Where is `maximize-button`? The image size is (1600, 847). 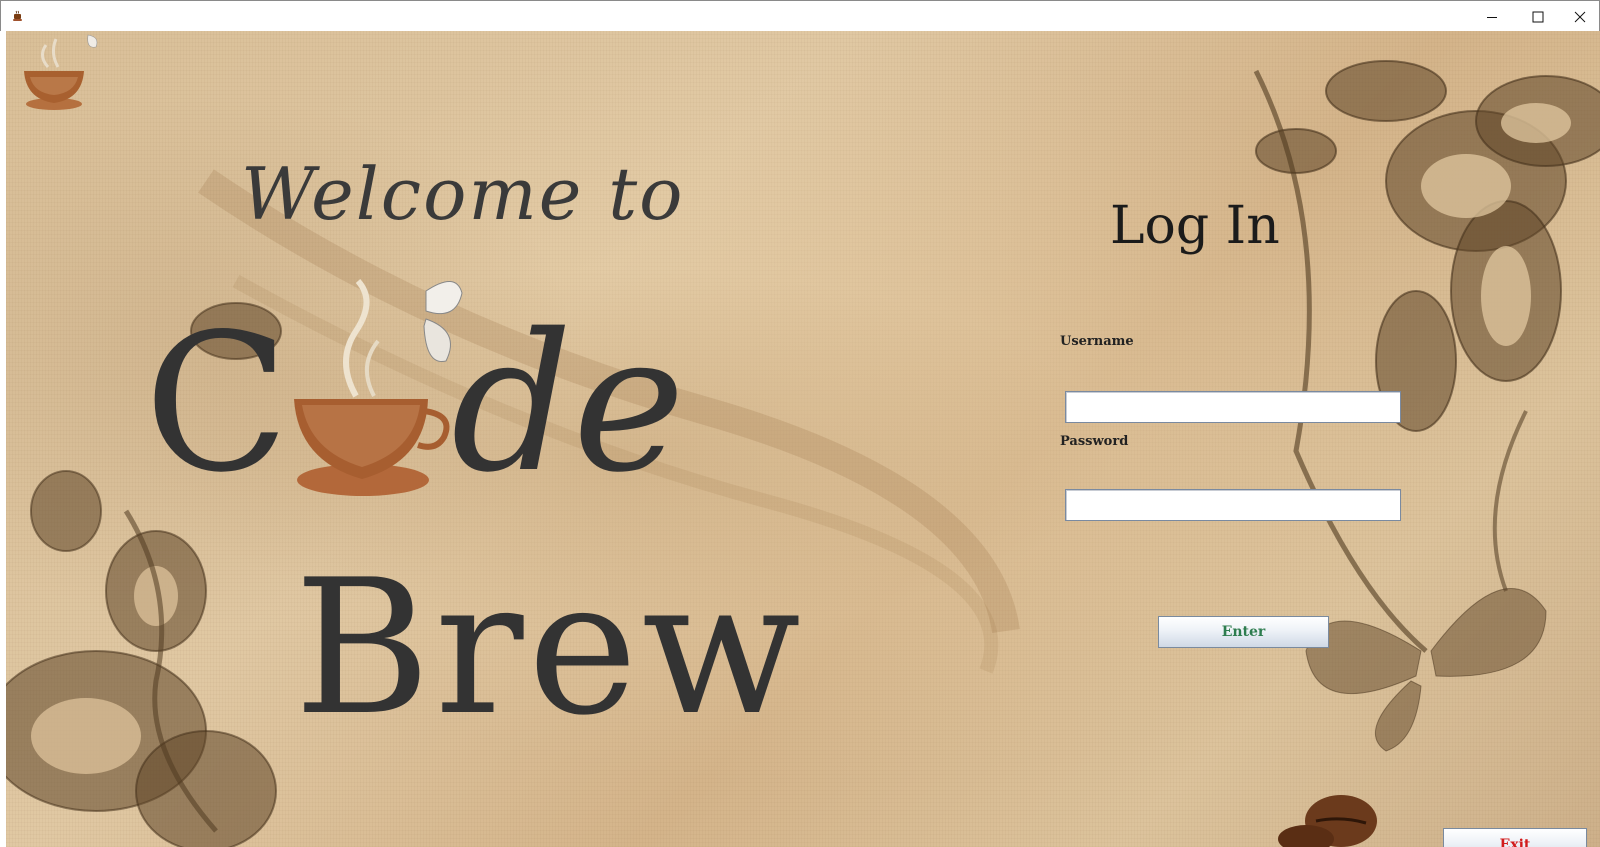 maximize-button is located at coordinates (1538, 16).